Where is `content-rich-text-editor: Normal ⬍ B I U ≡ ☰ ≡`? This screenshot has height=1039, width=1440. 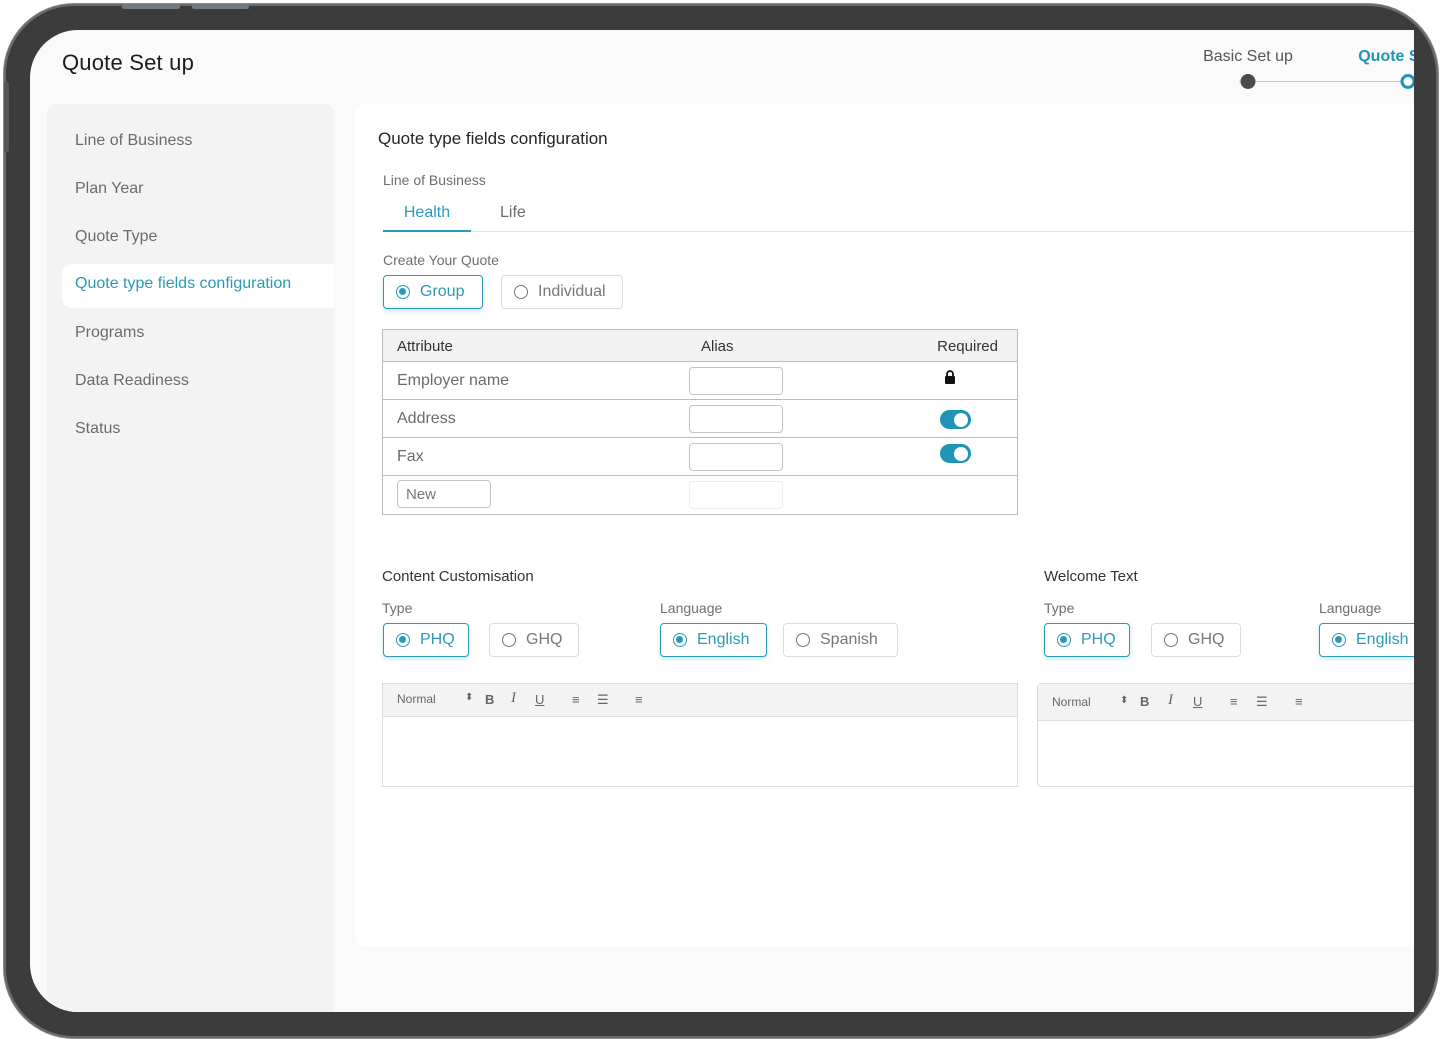 content-rich-text-editor: Normal ⬍ B I U ≡ ☰ ≡ is located at coordinates (700, 735).